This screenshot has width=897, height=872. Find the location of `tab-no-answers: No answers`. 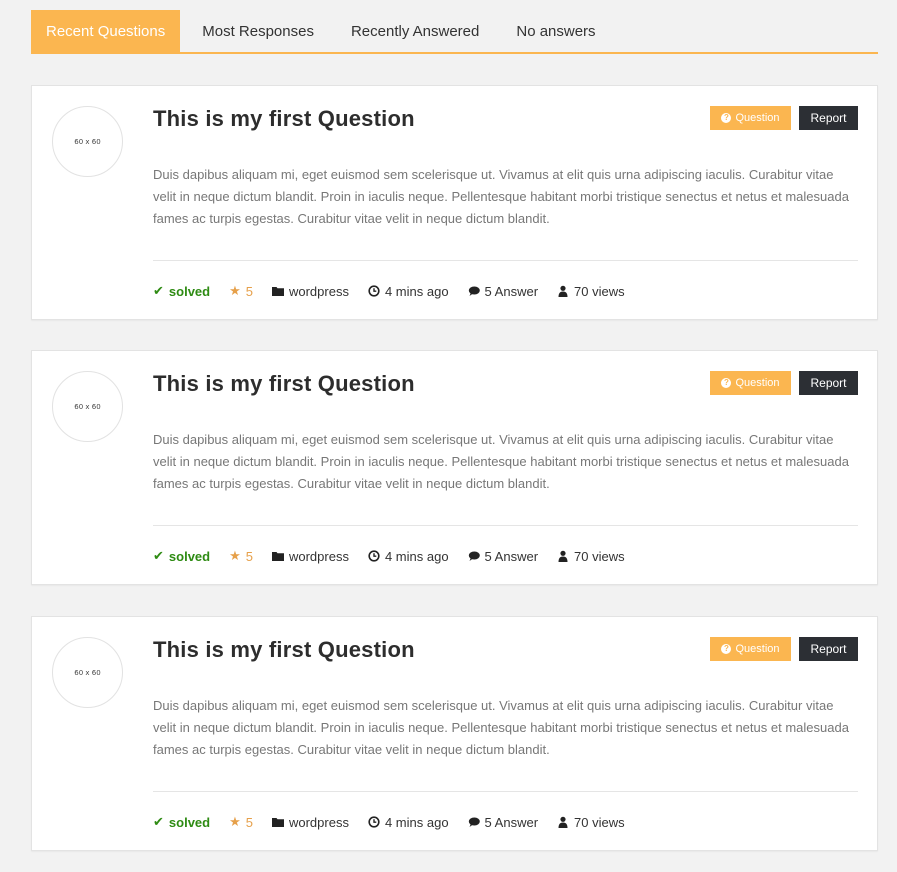

tab-no-answers: No answers is located at coordinates (555, 31).